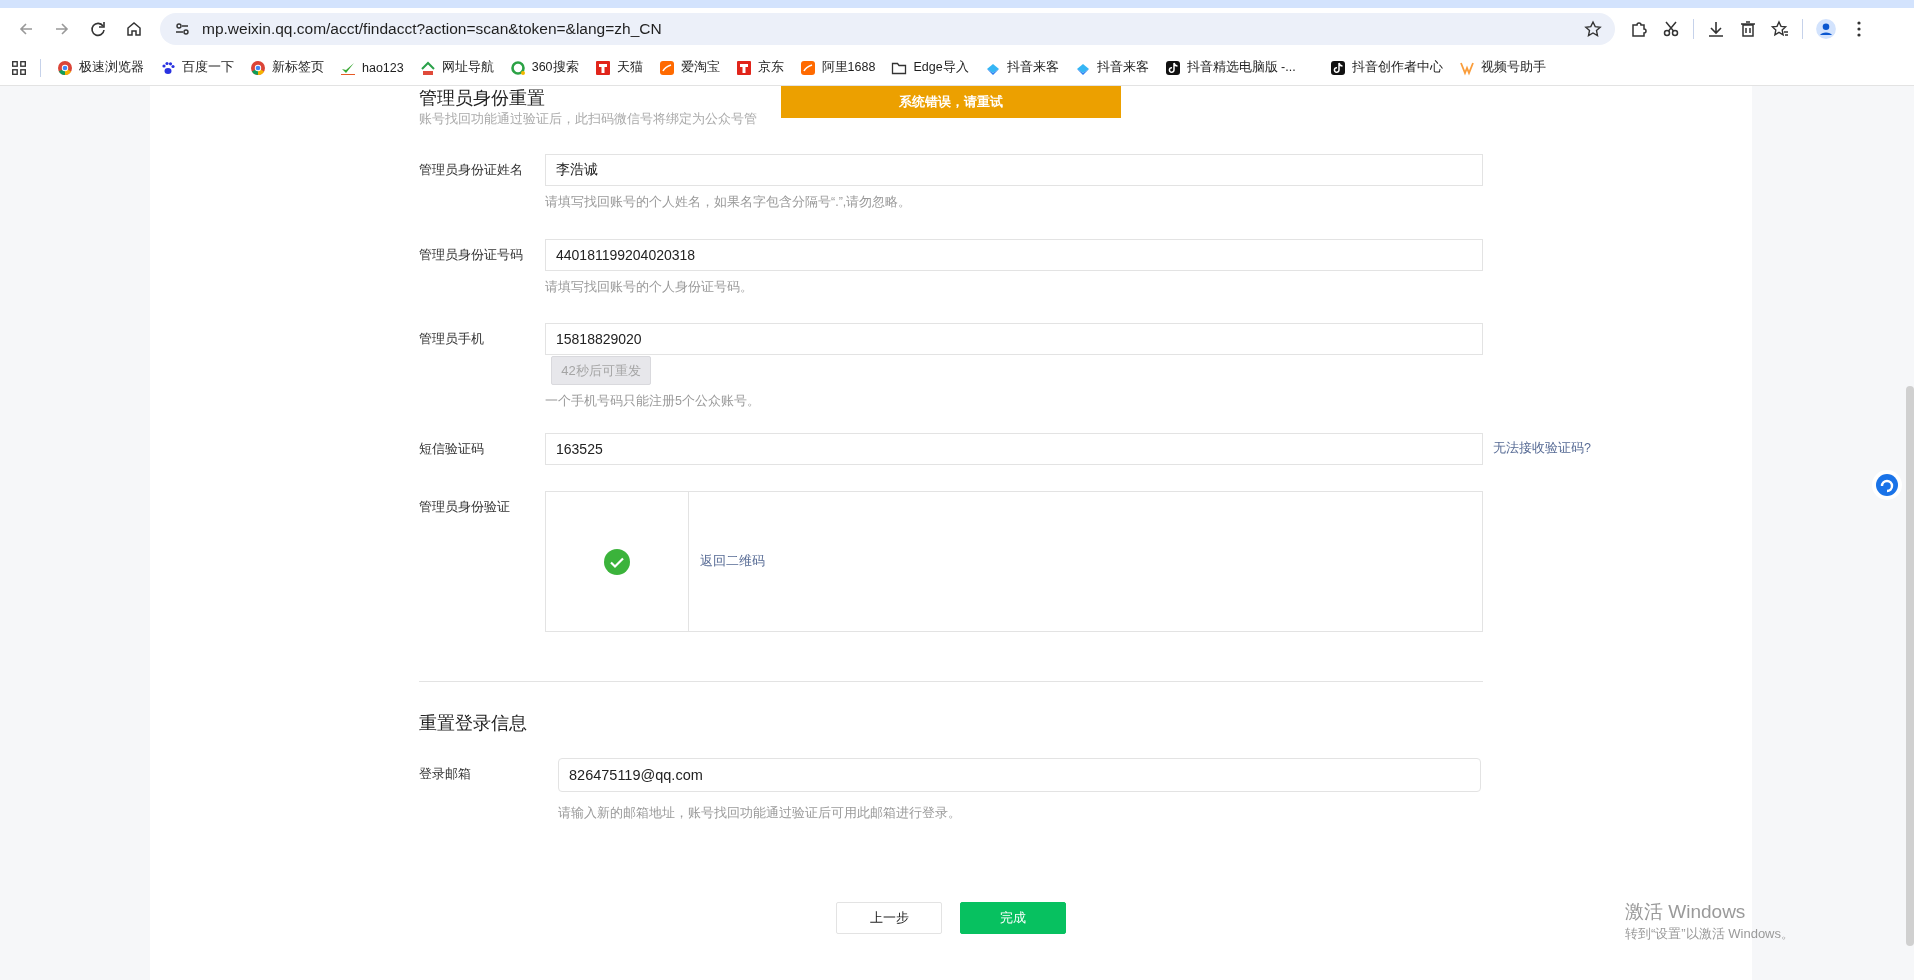 This screenshot has width=1914, height=980. Describe the element at coordinates (732, 561) in the screenshot. I see `back-to-qr-link: 返回二维码` at that location.